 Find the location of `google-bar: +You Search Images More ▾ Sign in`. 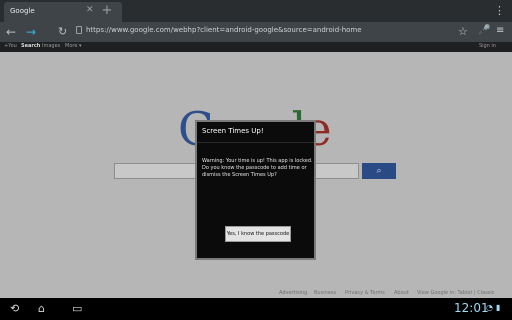

google-bar: +You Search Images More ▾ Sign in is located at coordinates (256, 47).